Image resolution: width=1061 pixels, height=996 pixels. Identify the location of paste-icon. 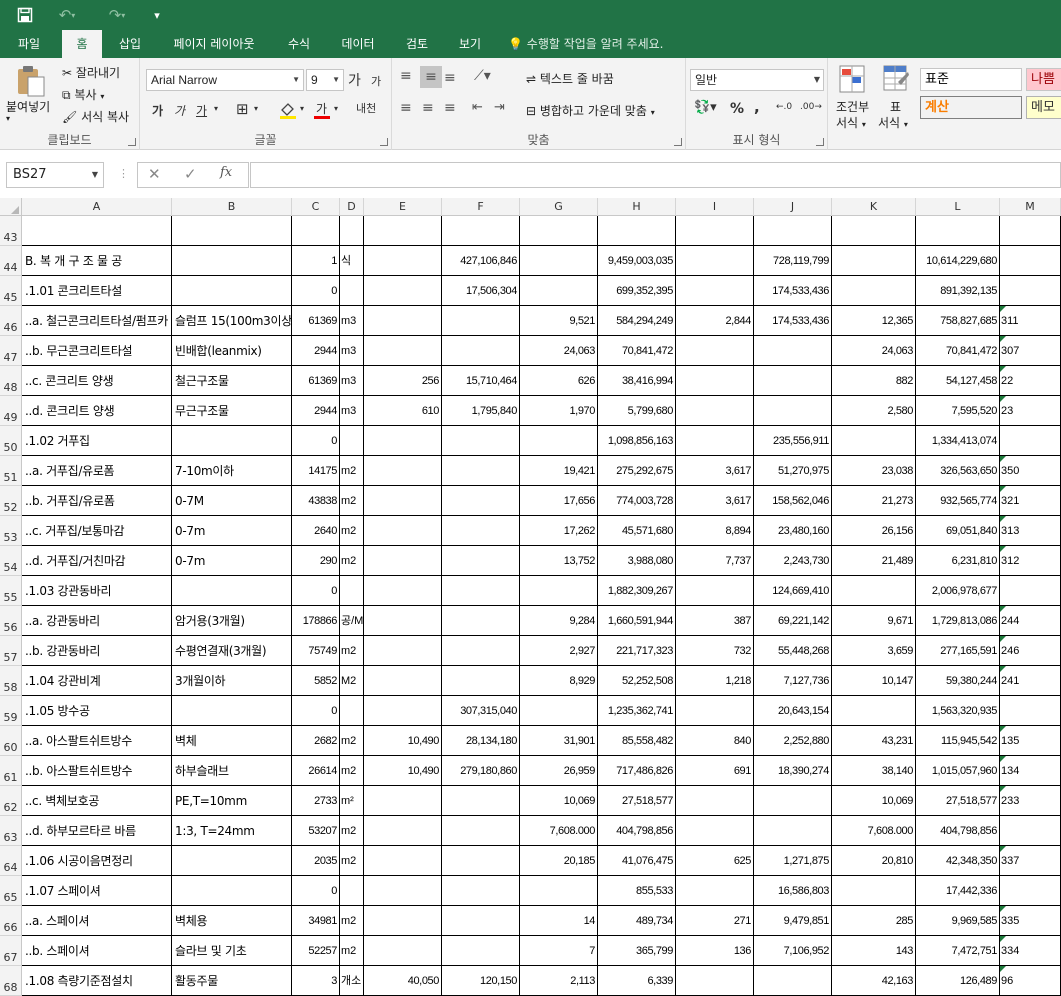
(31, 82).